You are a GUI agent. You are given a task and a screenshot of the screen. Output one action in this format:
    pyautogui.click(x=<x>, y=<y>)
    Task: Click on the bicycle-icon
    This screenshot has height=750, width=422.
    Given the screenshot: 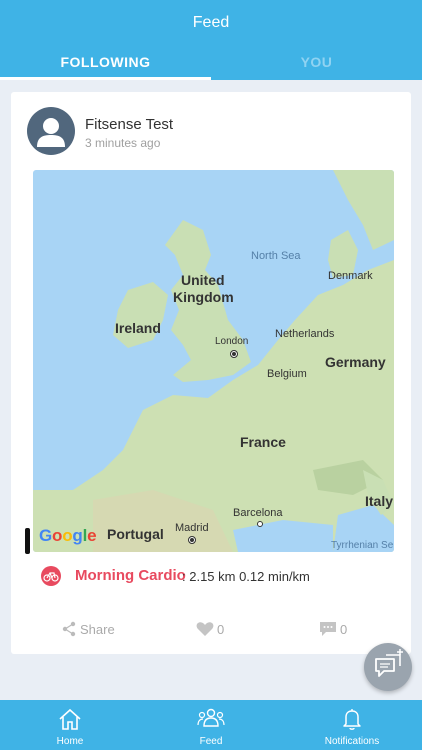 What is the action you would take?
    pyautogui.click(x=51, y=576)
    